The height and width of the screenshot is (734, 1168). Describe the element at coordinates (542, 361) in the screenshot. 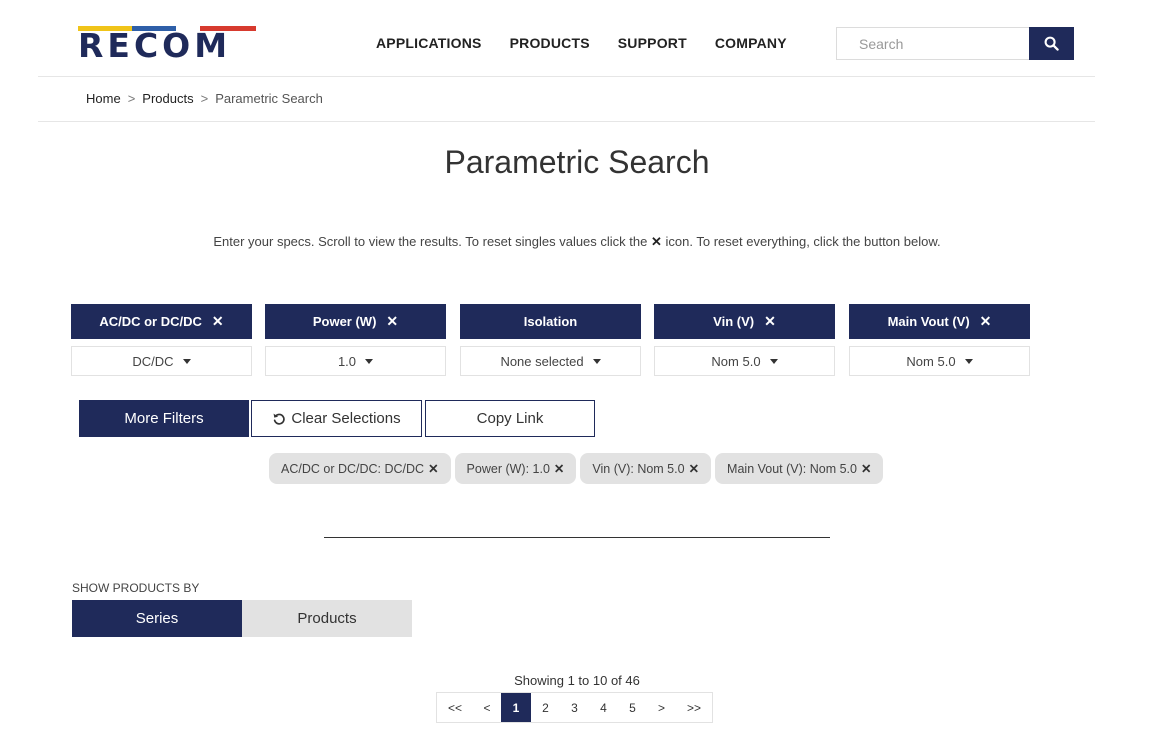

I see `filter-value: None selected` at that location.